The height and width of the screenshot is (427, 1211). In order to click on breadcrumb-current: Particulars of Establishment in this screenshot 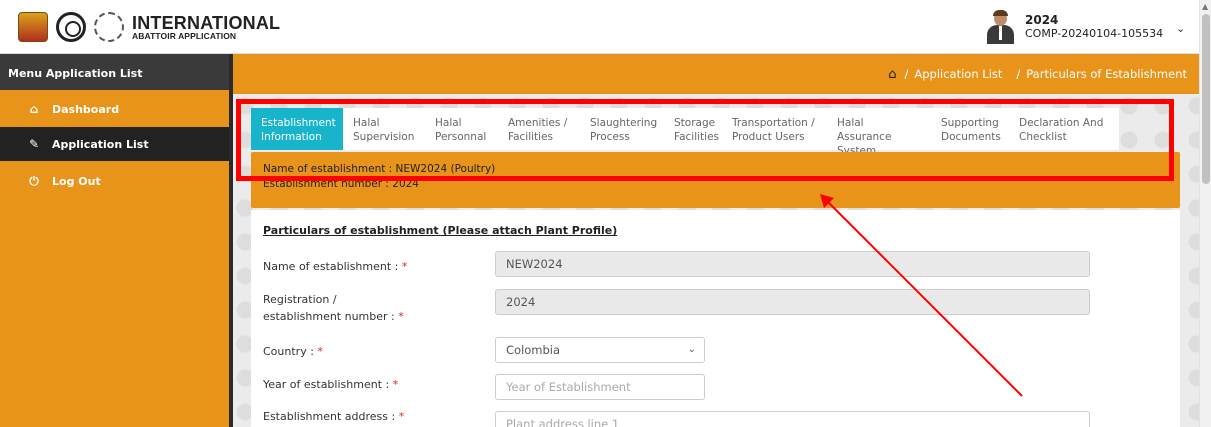, I will do `click(1106, 74)`.